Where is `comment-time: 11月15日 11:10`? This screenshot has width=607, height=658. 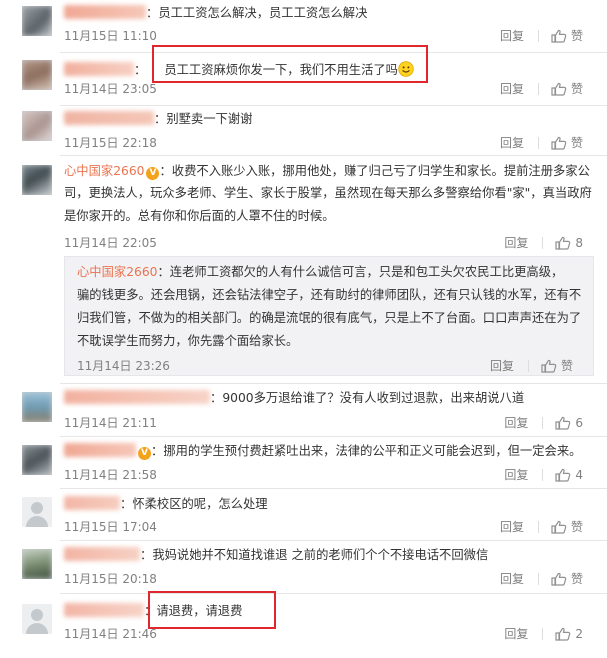 comment-time: 11月15日 11:10 is located at coordinates (110, 36).